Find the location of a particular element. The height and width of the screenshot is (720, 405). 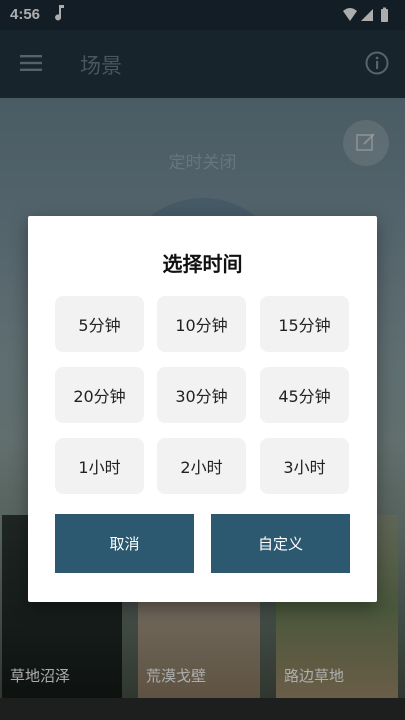

option-3h: 3小时 is located at coordinates (304, 466).